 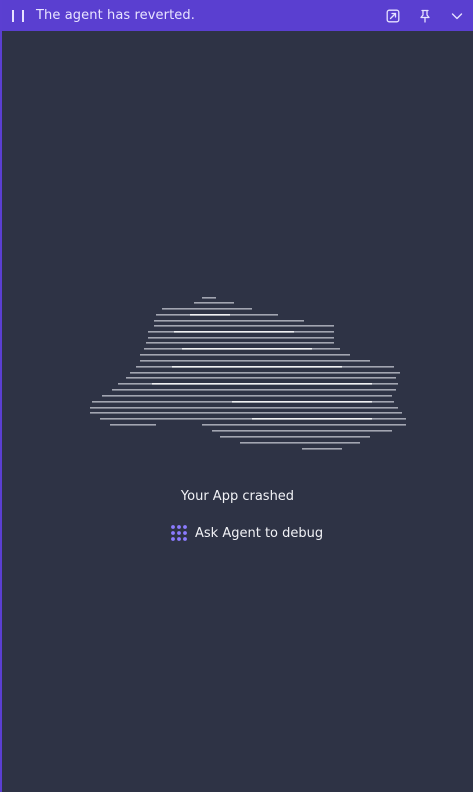 I want to click on agent-status-text: The agent has reverted., so click(x=115, y=15).